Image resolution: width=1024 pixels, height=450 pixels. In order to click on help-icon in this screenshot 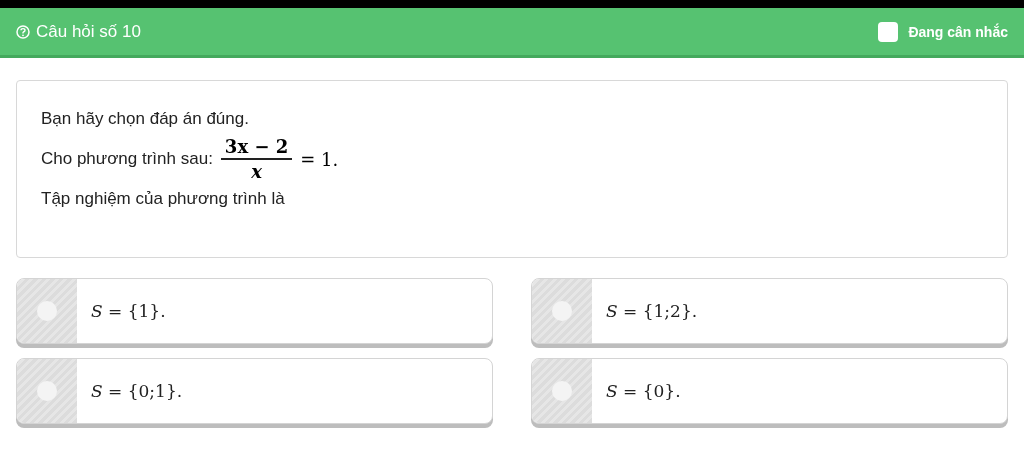, I will do `click(23, 31)`.